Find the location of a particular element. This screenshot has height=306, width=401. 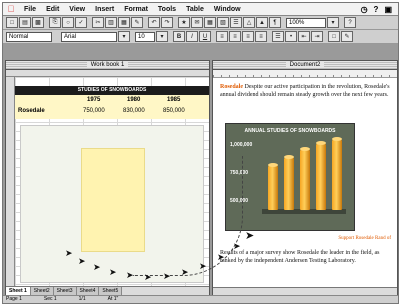

highlight-icon: ✎ is located at coordinates (347, 36).